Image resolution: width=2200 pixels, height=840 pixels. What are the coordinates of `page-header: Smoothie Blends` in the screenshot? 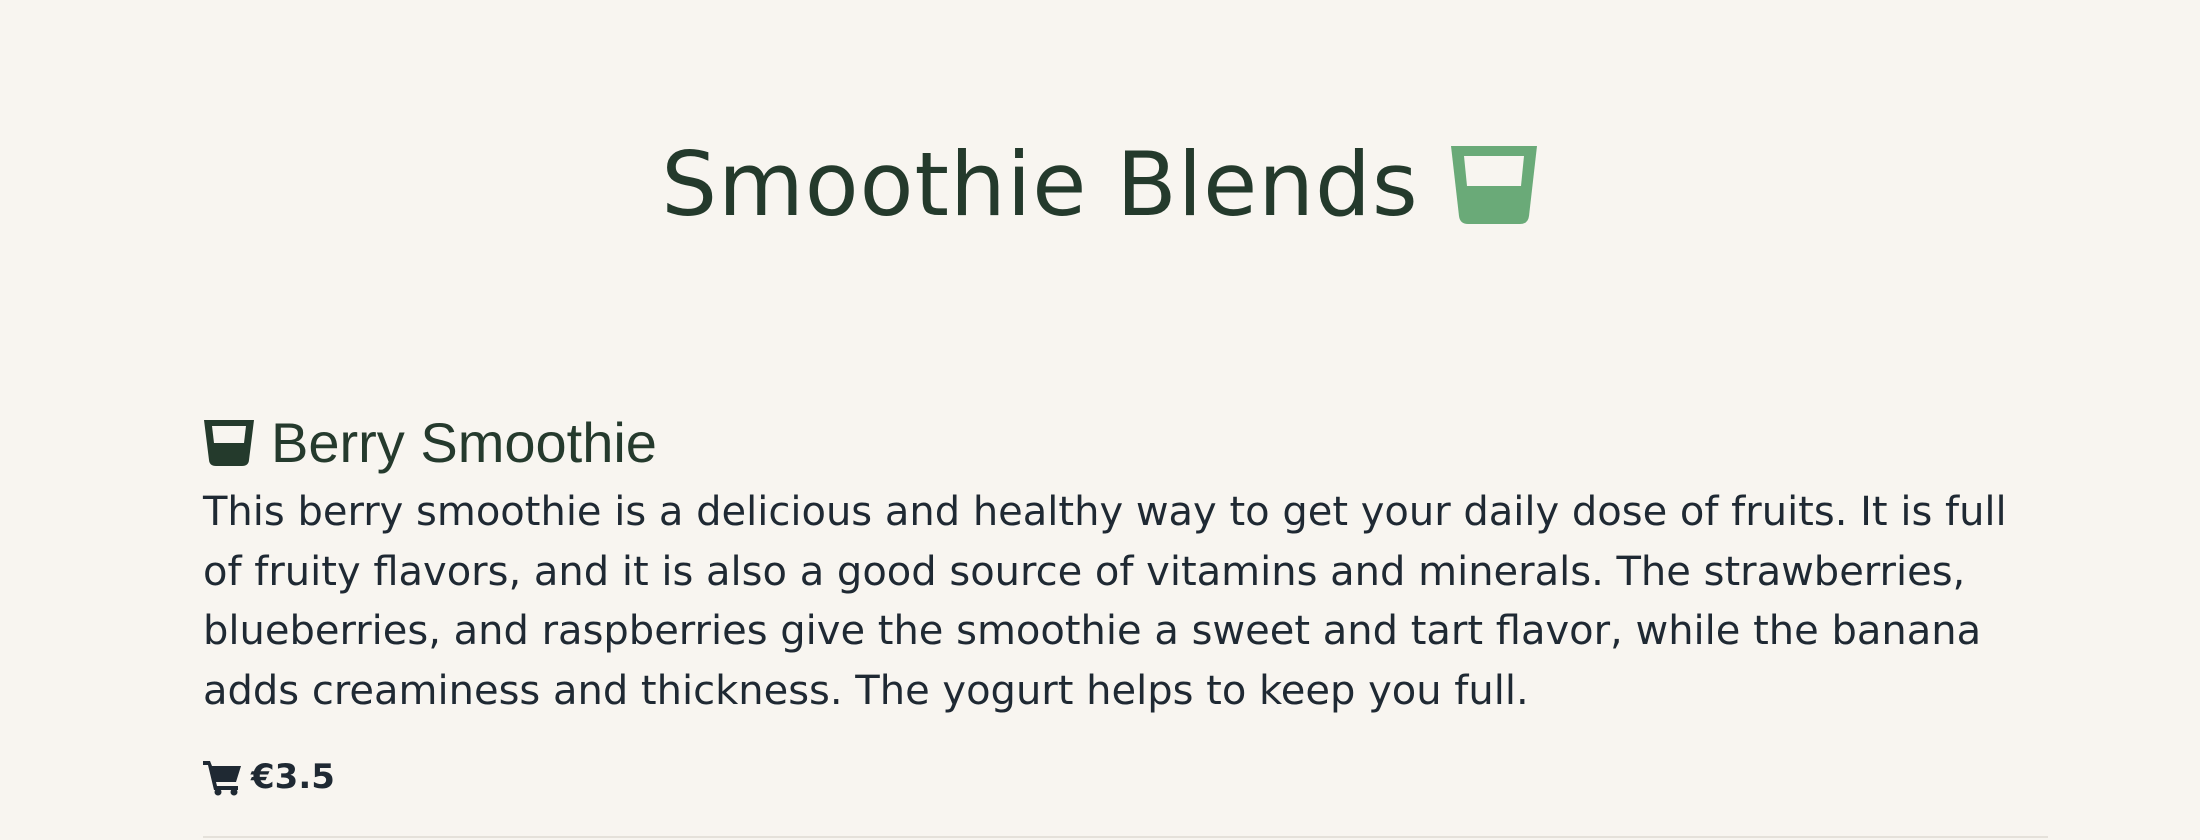 It's located at (1100, 185).